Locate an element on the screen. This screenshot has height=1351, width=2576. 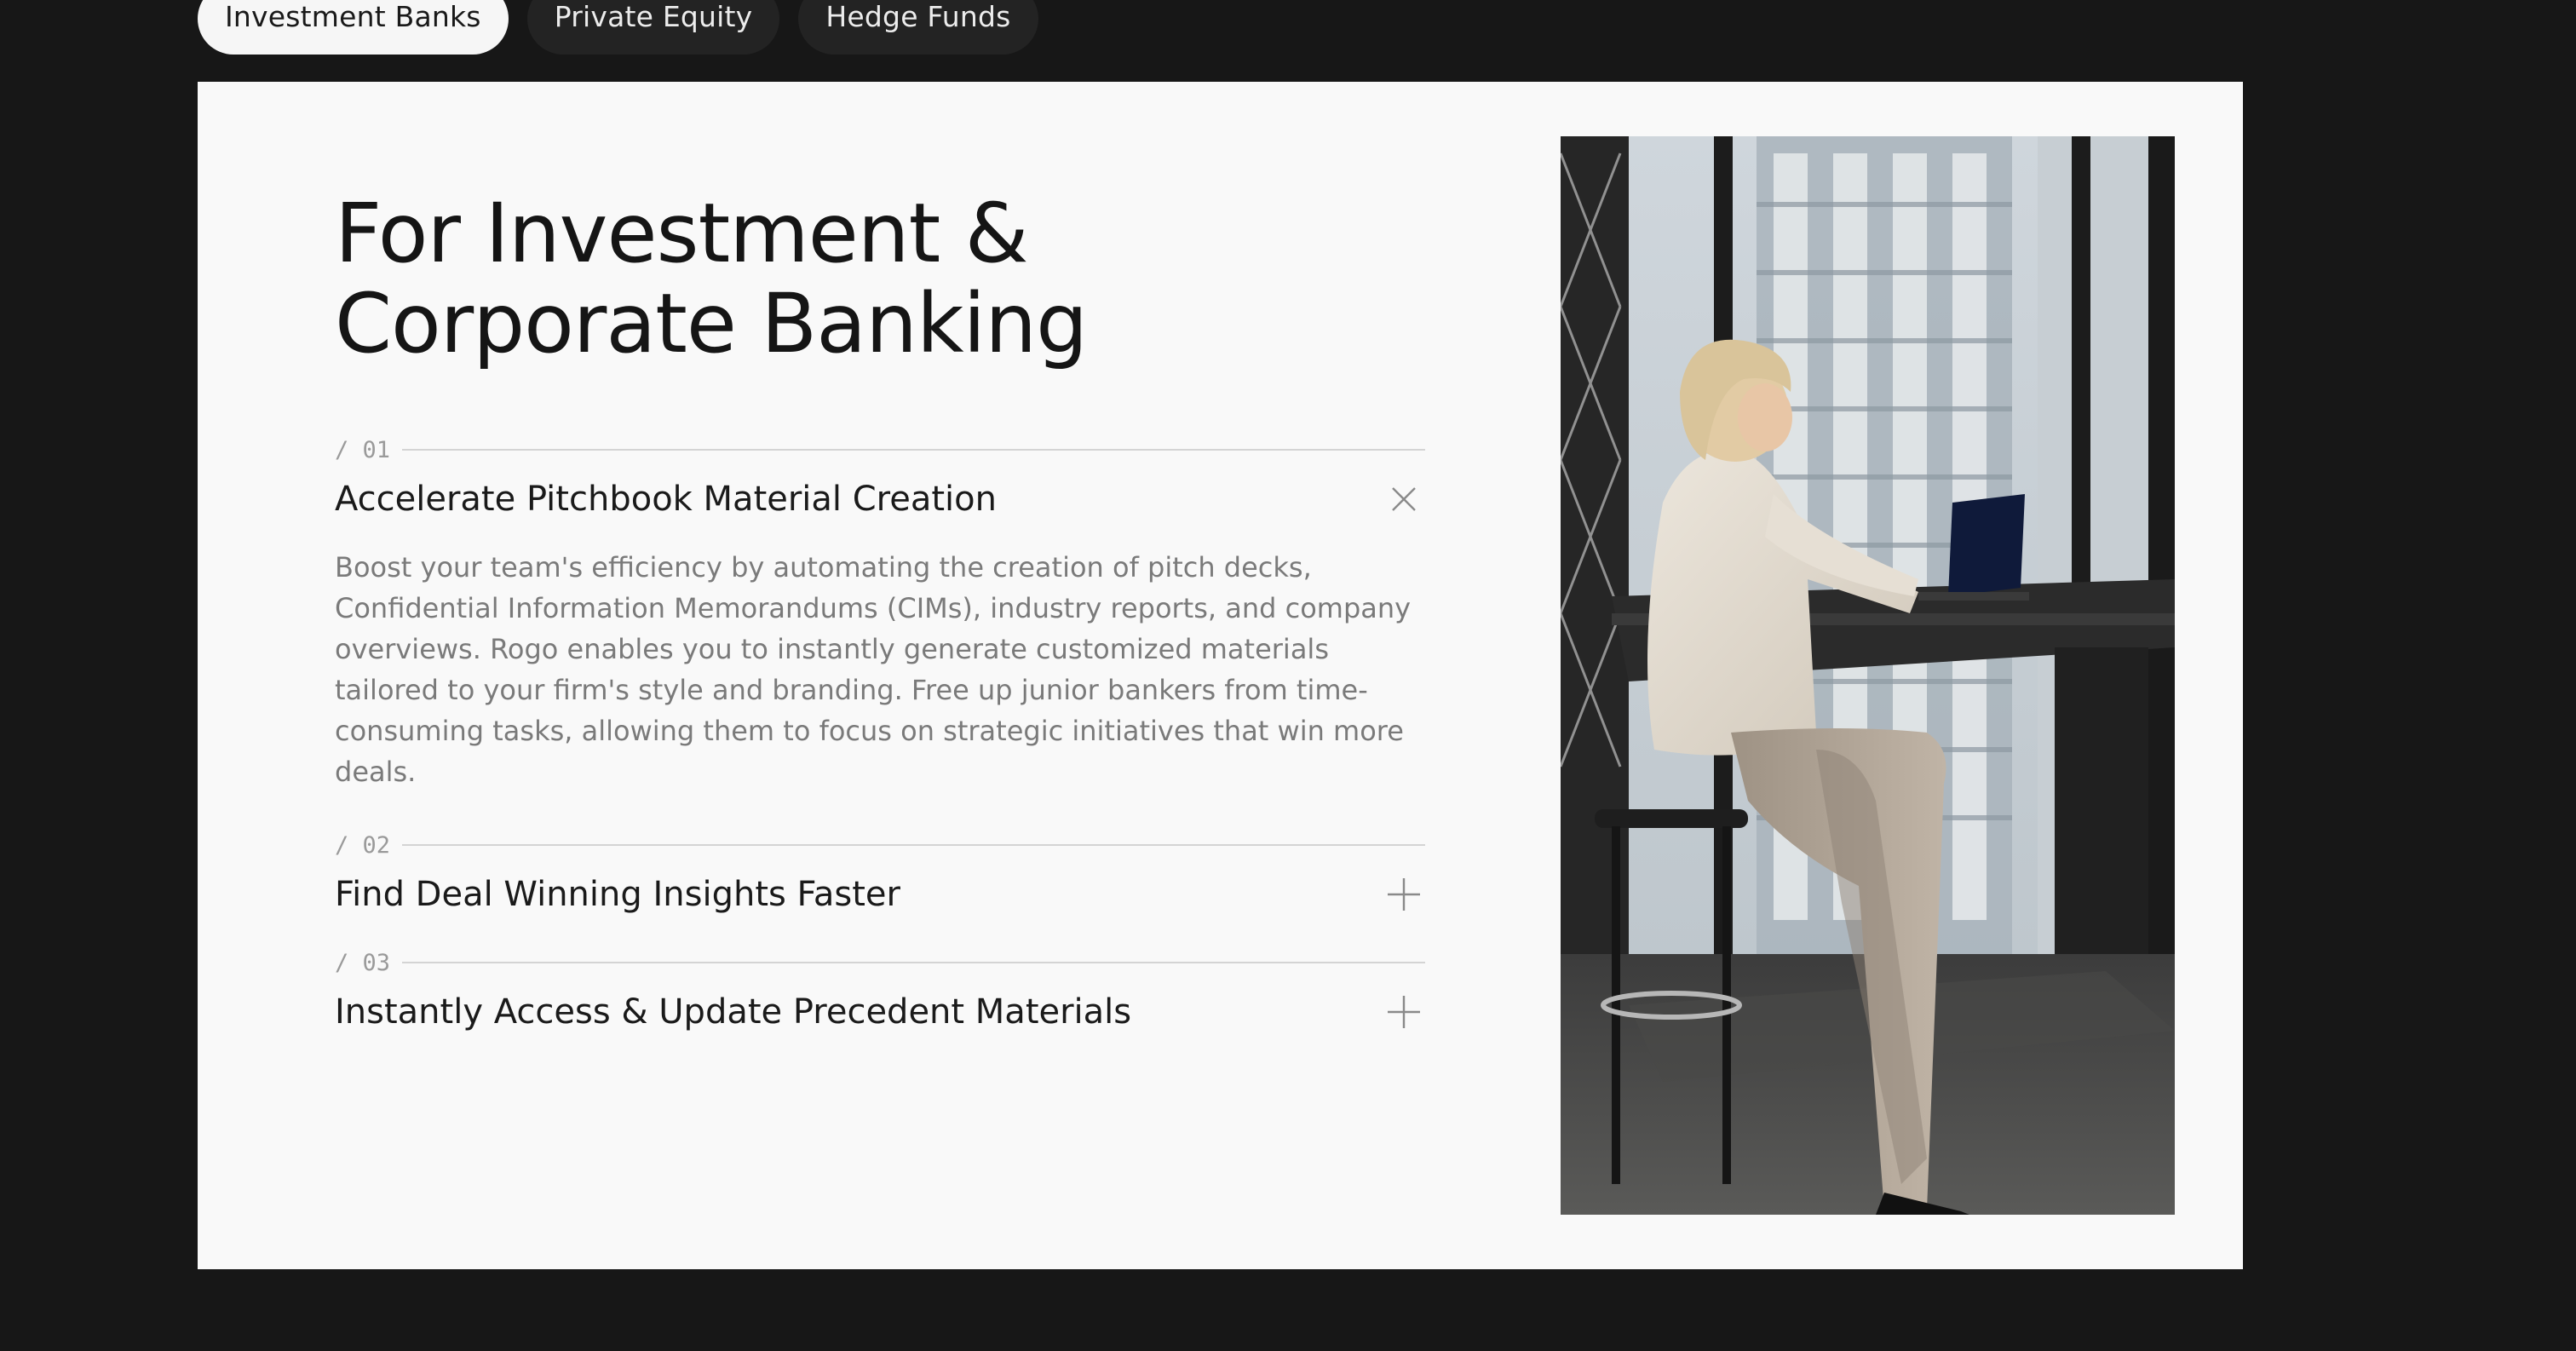
accordion-index: / 02 is located at coordinates (363, 845).